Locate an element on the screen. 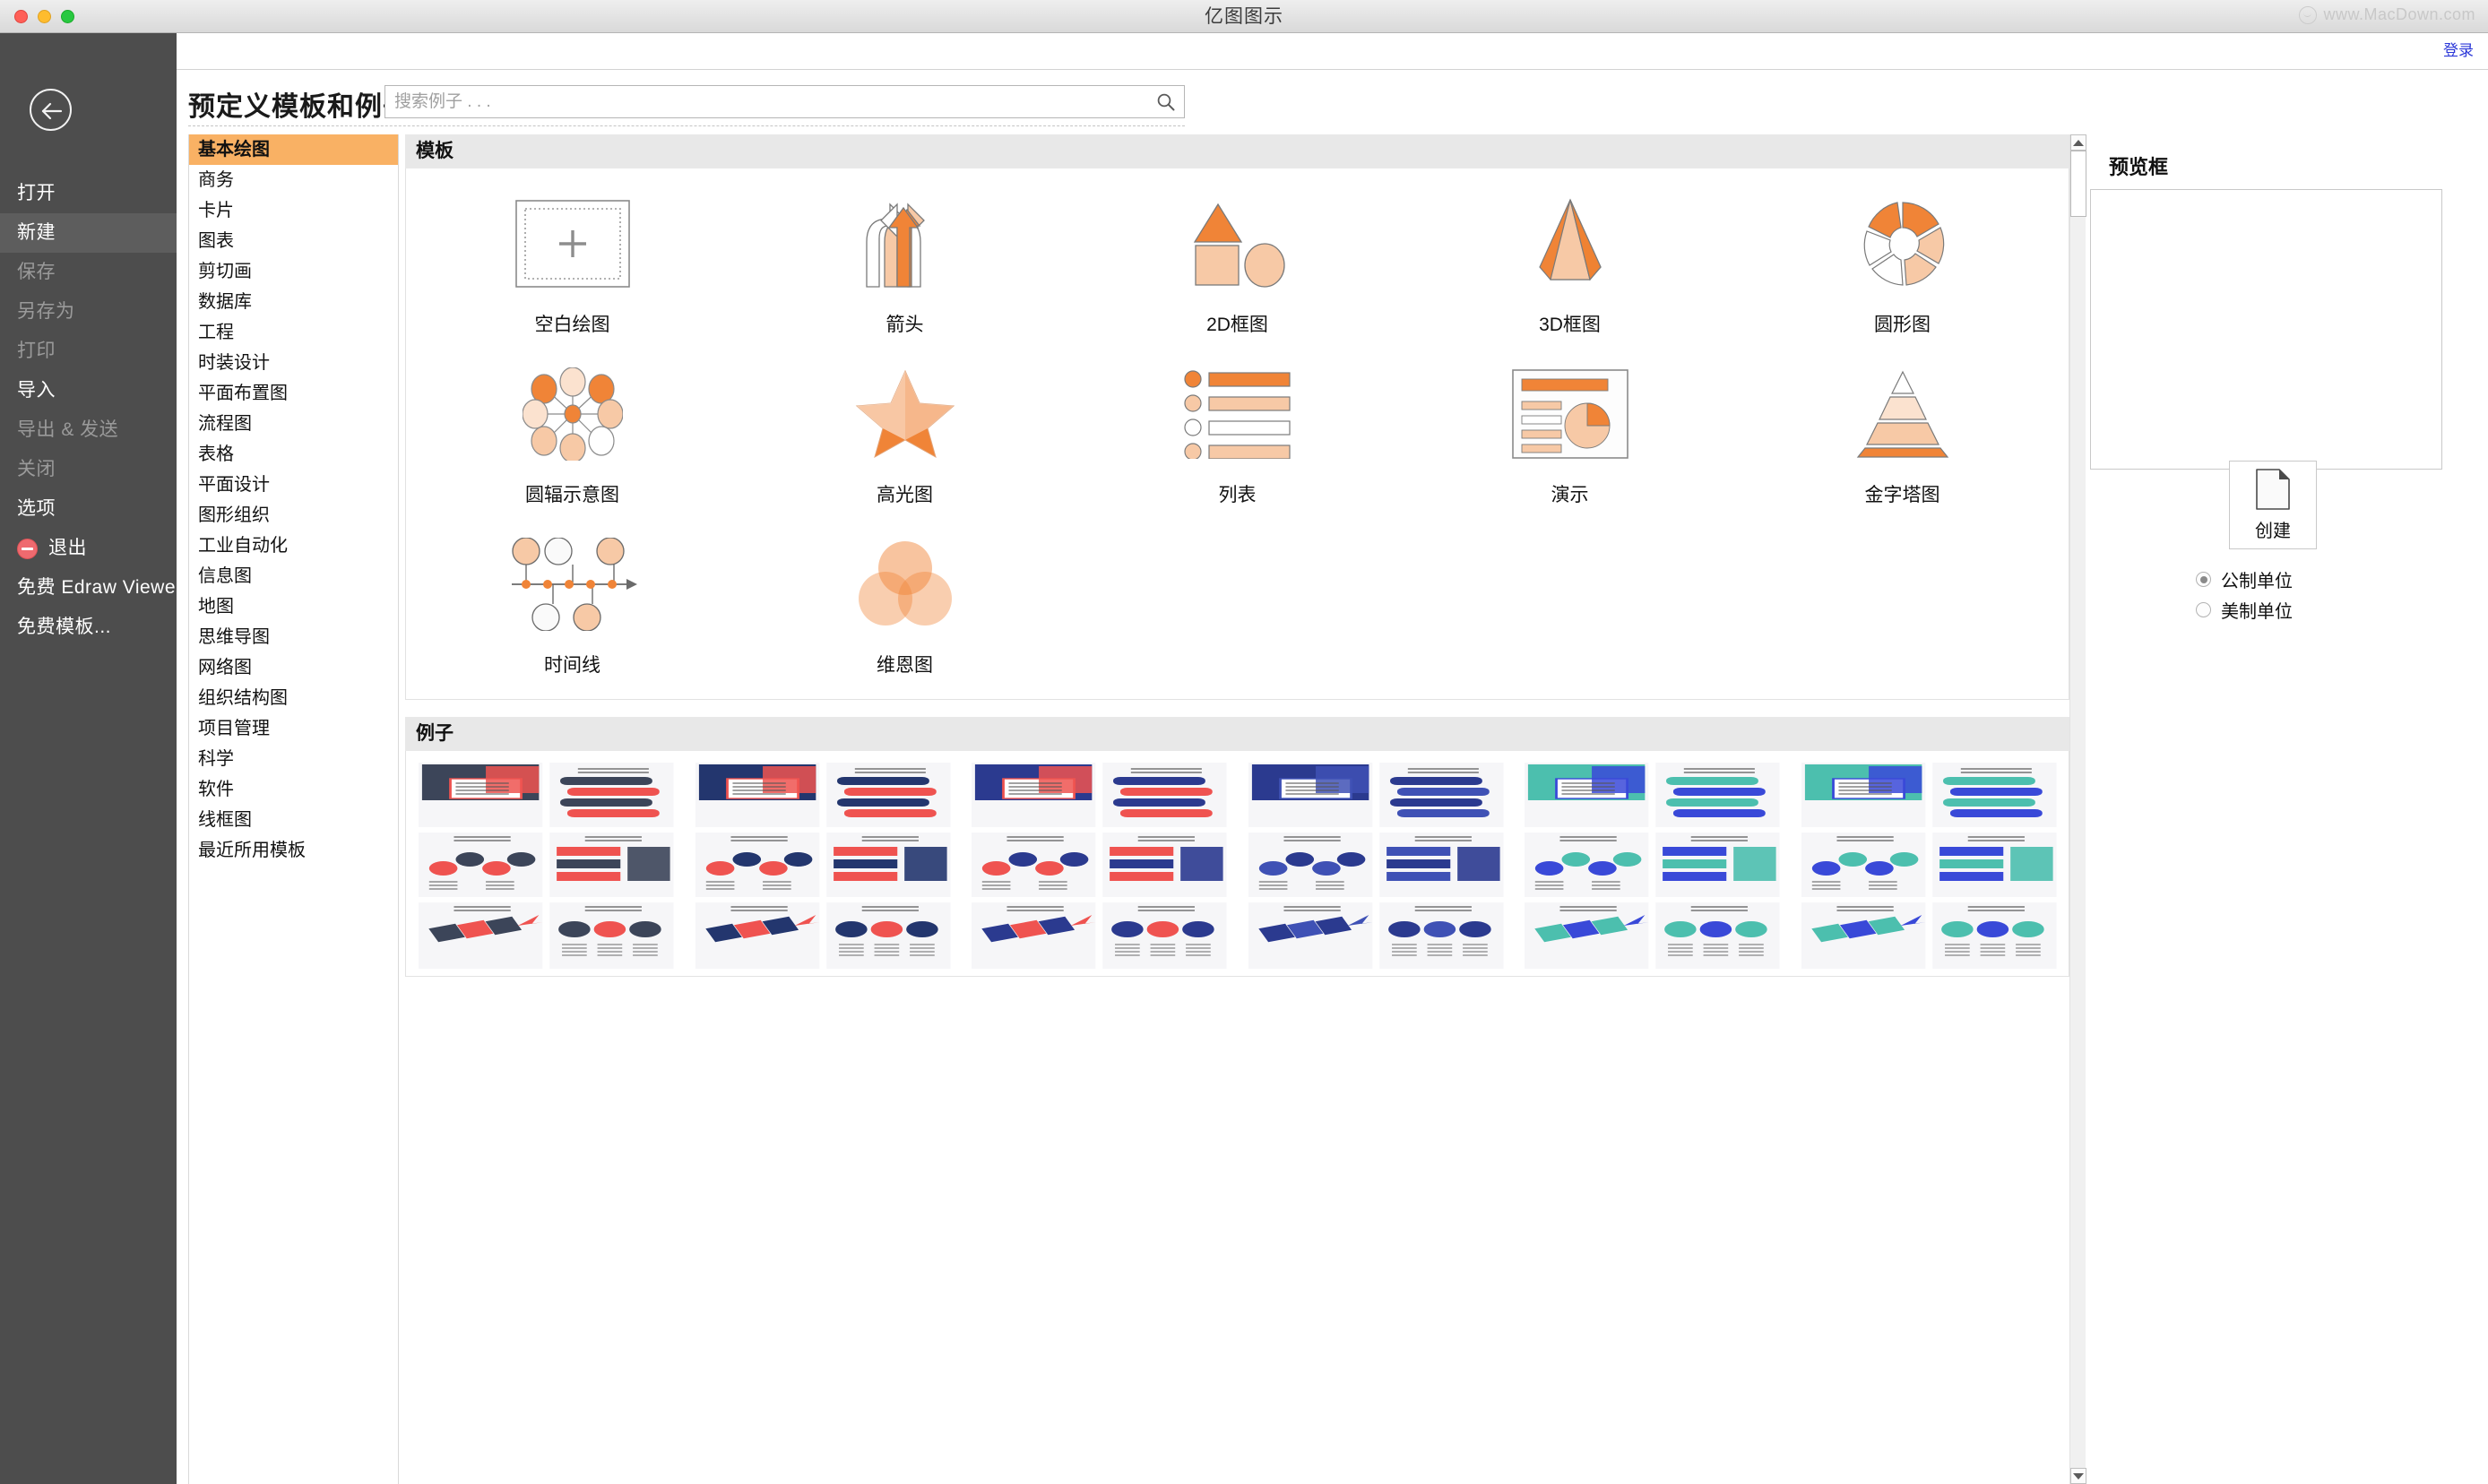 This screenshot has height=1484, width=2488. category-item-21: 软件 is located at coordinates (293, 789).